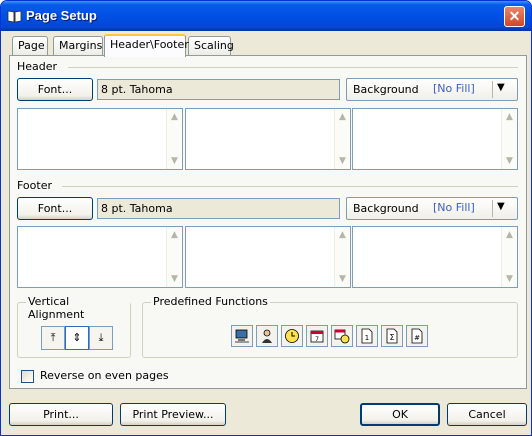  Describe the element at coordinates (61, 15) in the screenshot. I see `window-title: Page Setup` at that location.